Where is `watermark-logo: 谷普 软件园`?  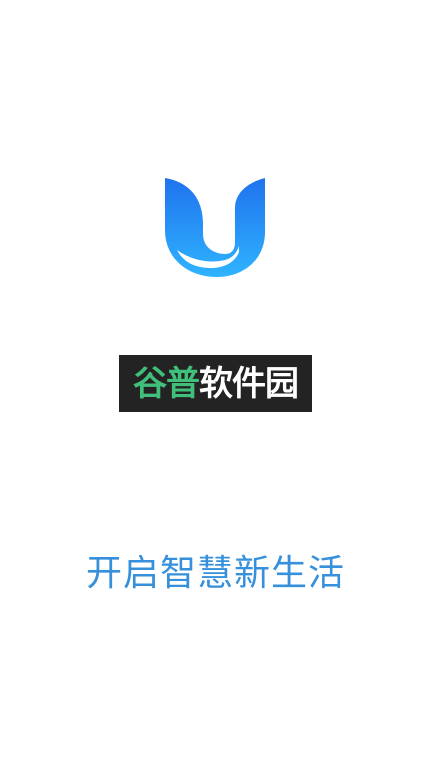
watermark-logo: 谷普 软件园 is located at coordinates (215, 383).